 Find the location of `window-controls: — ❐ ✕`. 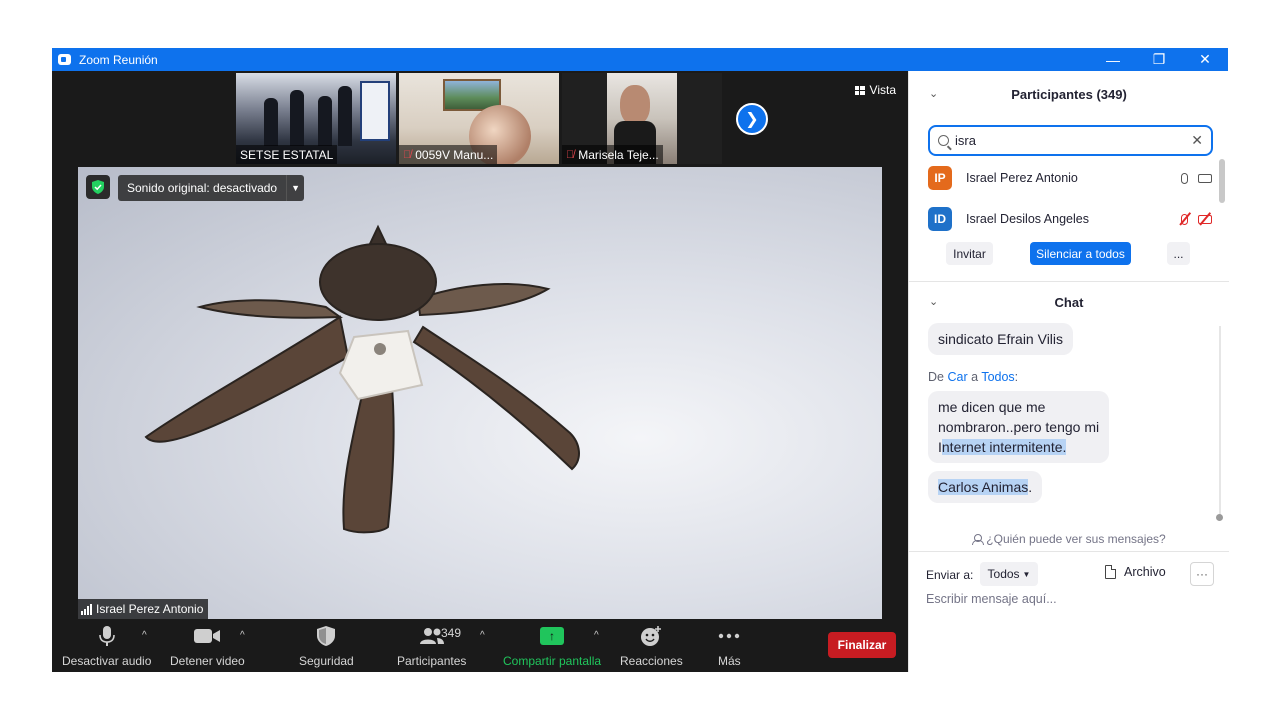

window-controls: — ❐ ✕ is located at coordinates (1159, 59).